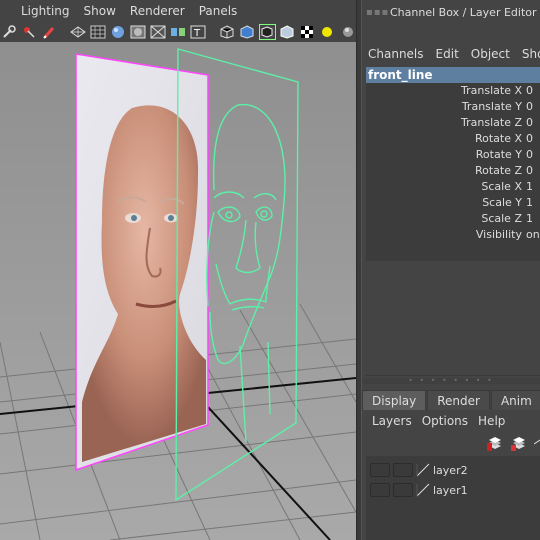  I want to click on texture-icon: T, so click(198, 32).